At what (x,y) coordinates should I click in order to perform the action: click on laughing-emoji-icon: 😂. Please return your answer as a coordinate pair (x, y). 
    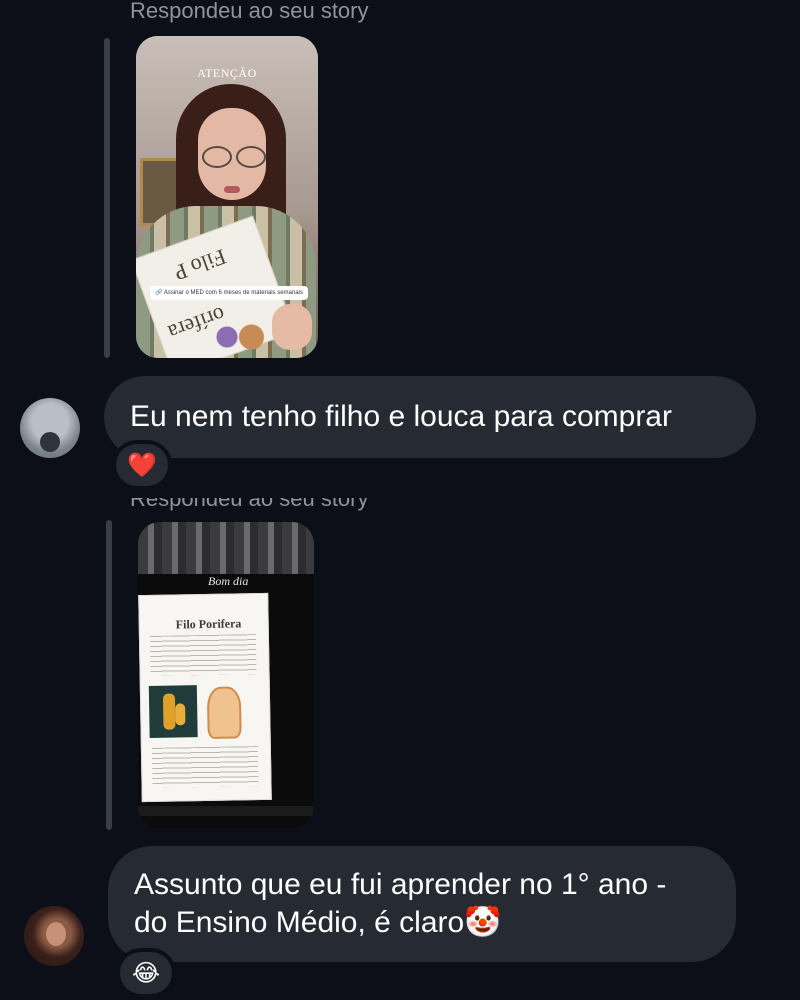
    Looking at the image, I should click on (146, 973).